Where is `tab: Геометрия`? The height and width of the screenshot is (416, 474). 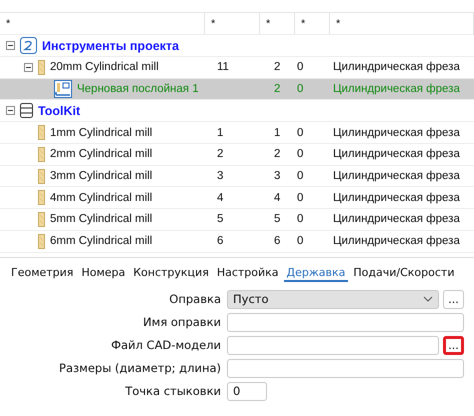 tab: Геометрия is located at coordinates (42, 274).